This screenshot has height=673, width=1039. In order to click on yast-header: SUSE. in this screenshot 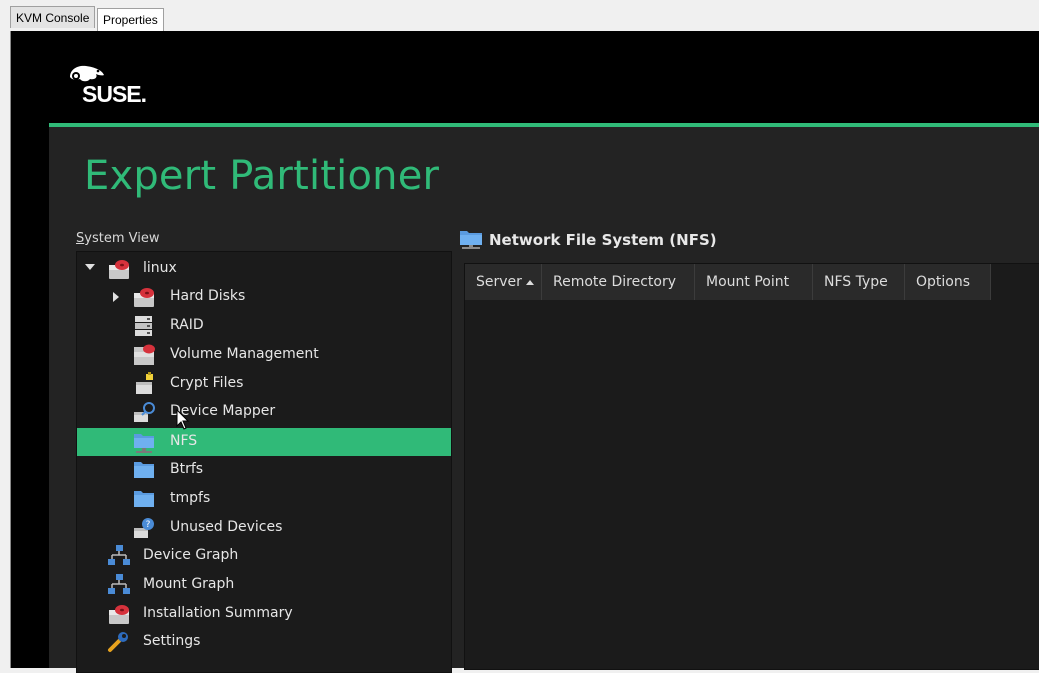, I will do `click(525, 77)`.